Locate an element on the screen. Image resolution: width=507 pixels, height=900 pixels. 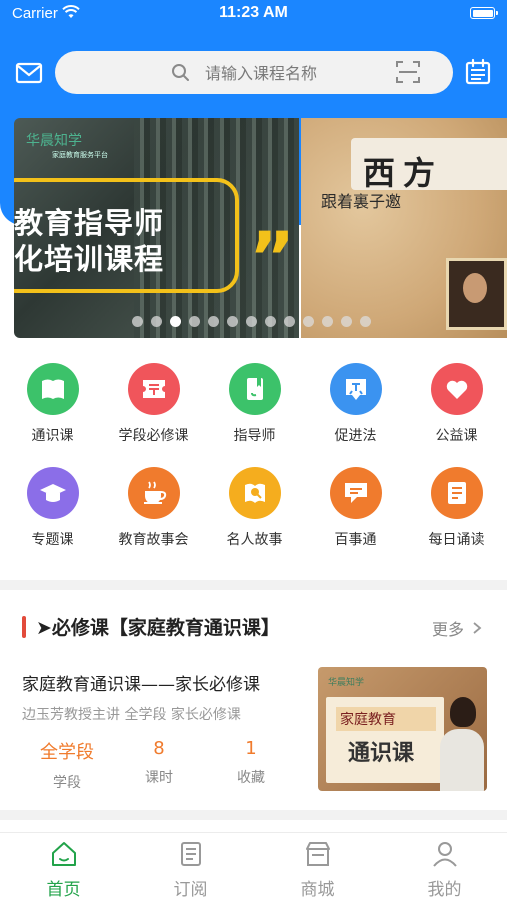
tab-subscribe: 订阅 is located at coordinates (190, 869).